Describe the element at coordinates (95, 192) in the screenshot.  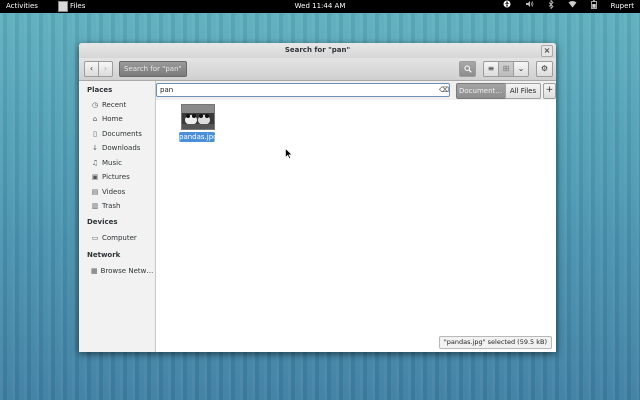
I see `film-icon: ▤` at that location.